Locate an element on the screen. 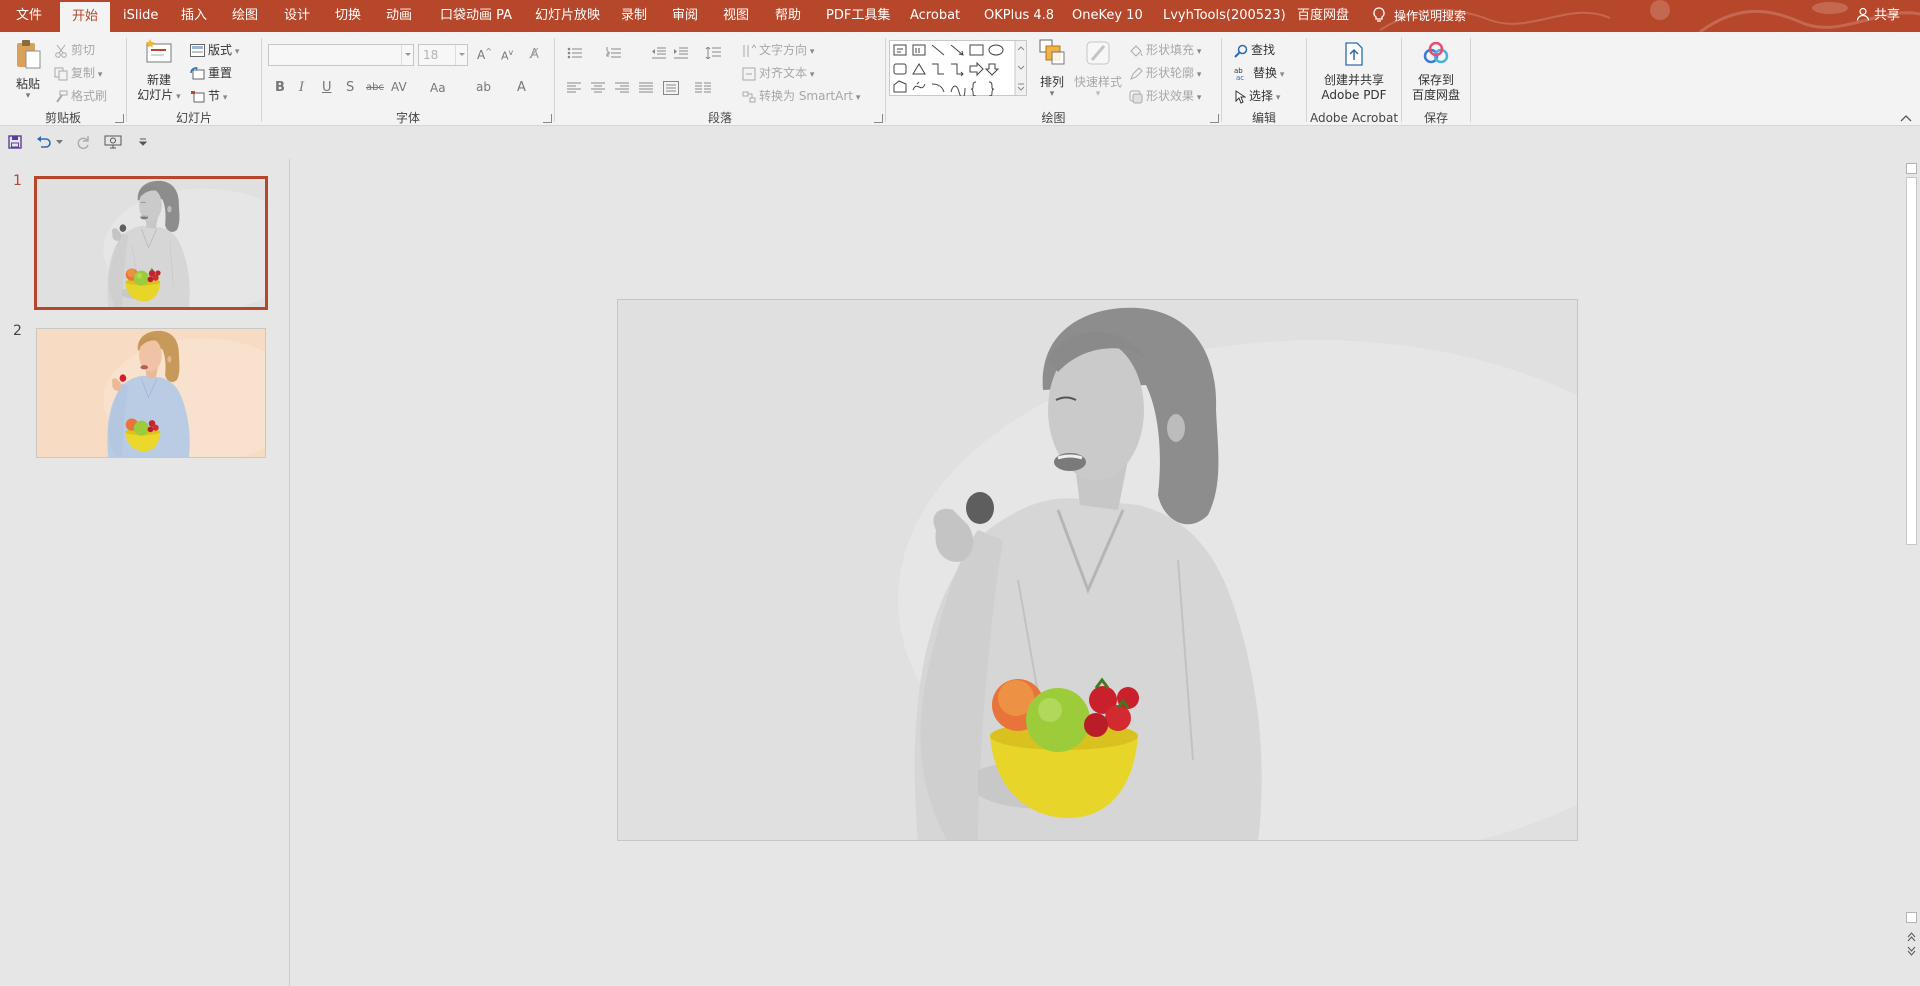  character-spacing-icon: AV is located at coordinates (399, 87).